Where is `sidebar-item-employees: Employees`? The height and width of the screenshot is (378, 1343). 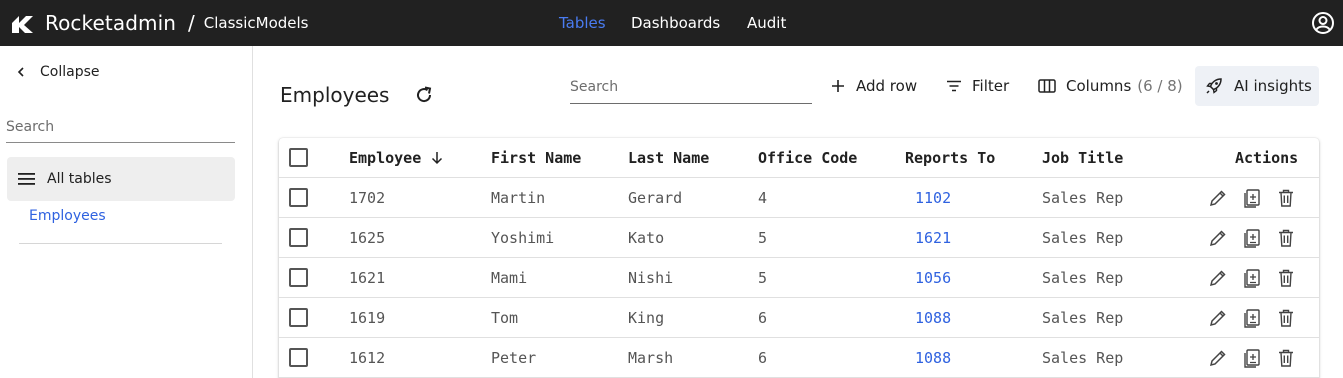 sidebar-item-employees: Employees is located at coordinates (67, 216).